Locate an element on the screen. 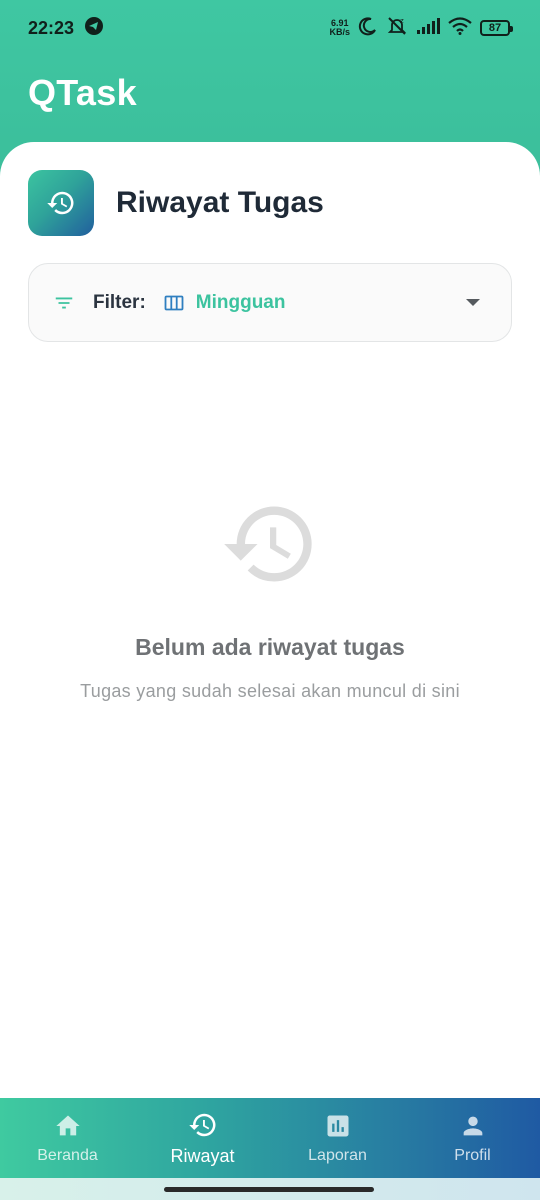  empty-state-title: Belum ada riwayat tugas is located at coordinates (270, 647).